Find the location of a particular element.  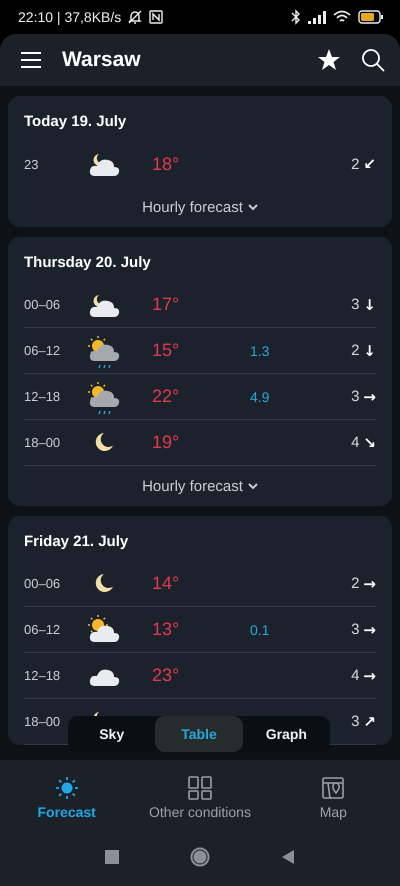

favorite-button is located at coordinates (329, 60).